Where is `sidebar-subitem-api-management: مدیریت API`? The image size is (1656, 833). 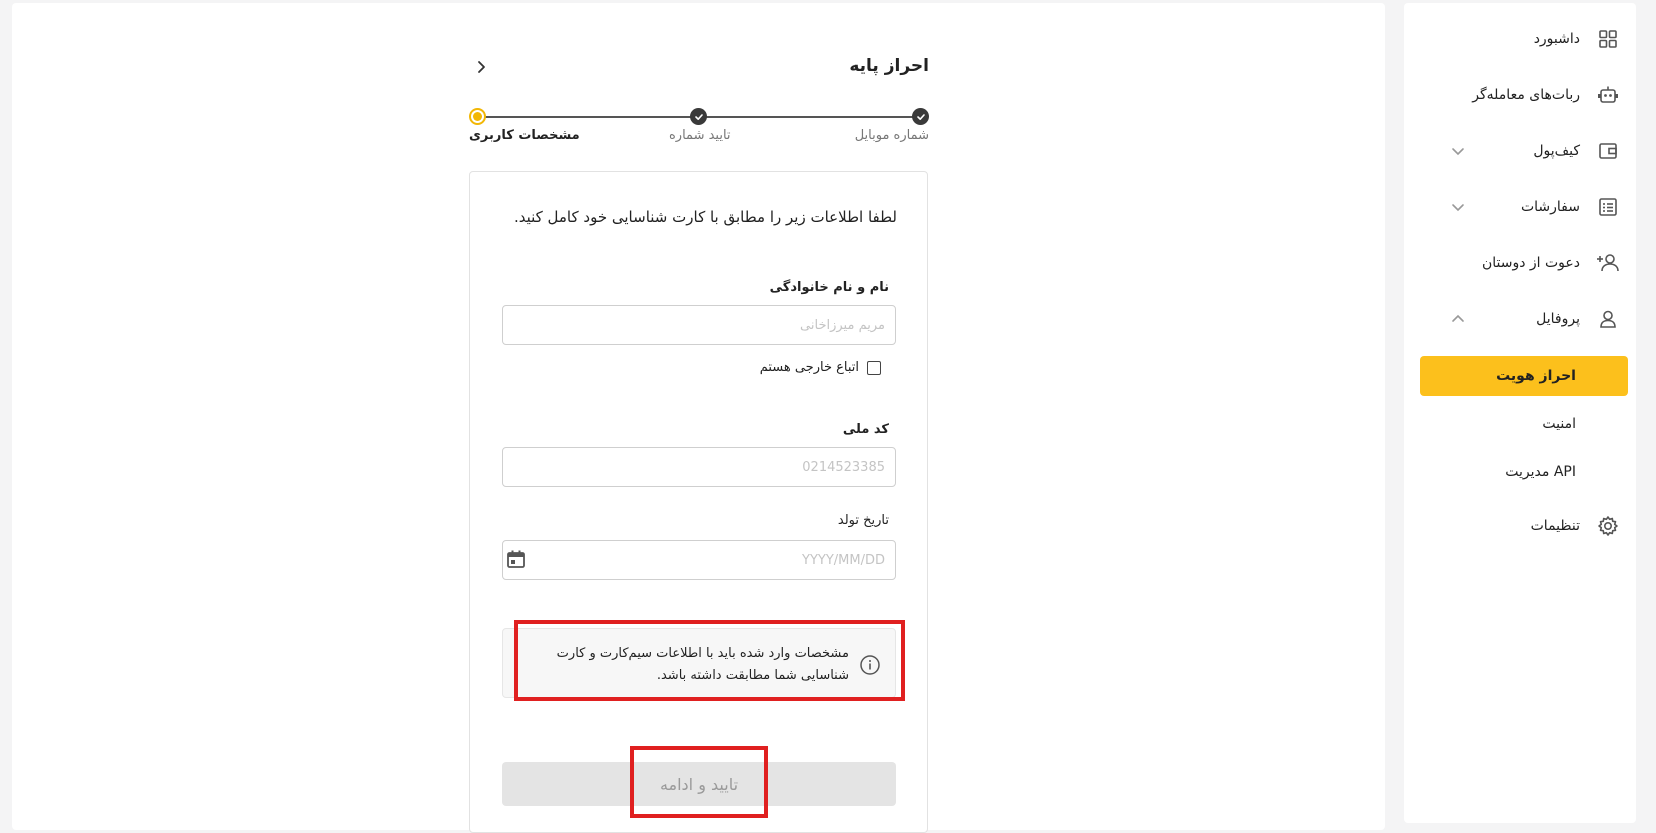 sidebar-subitem-api-management: مدیریت API is located at coordinates (1524, 472).